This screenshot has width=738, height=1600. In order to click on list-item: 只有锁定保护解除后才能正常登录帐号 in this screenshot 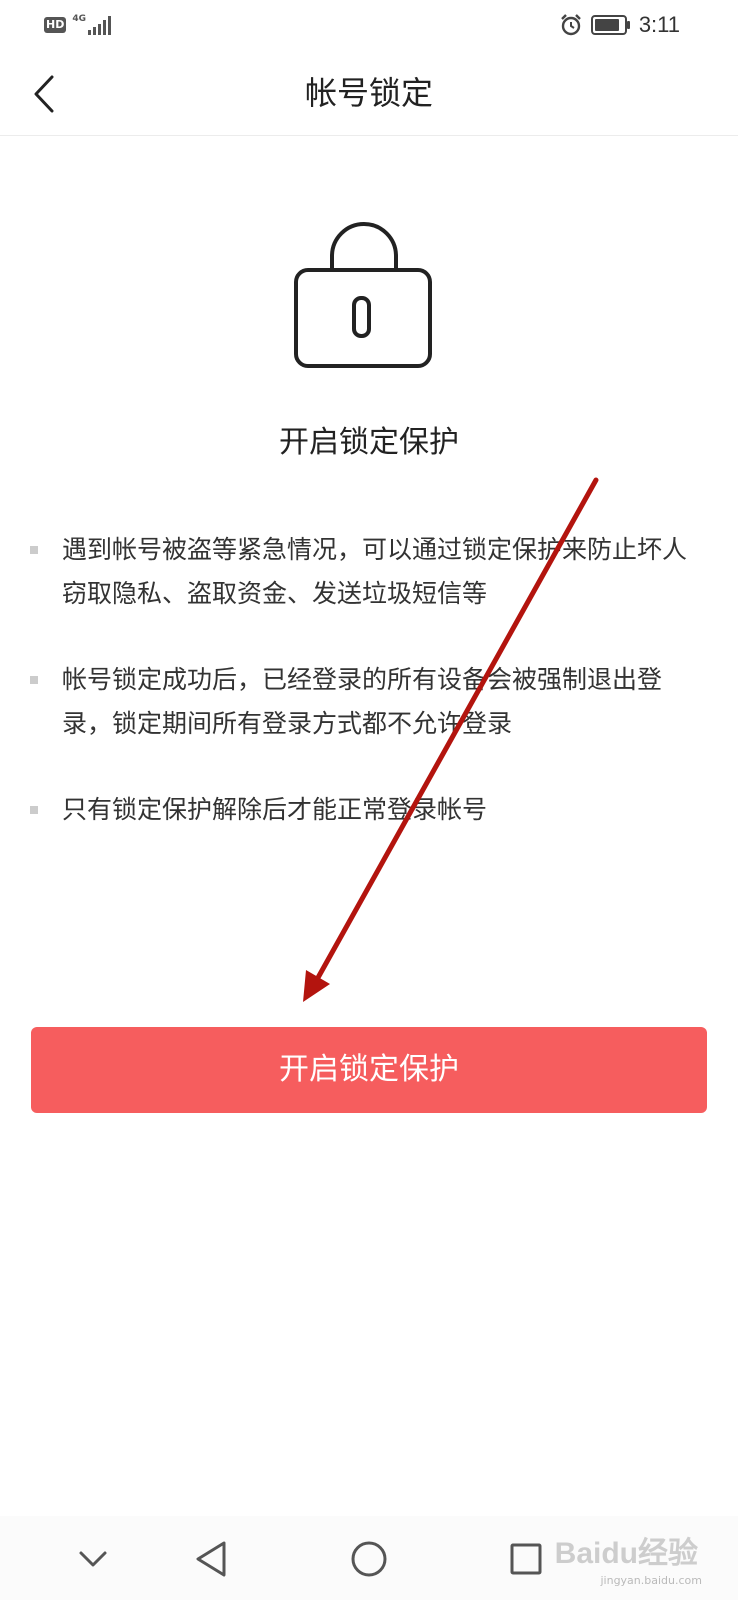, I will do `click(370, 810)`.